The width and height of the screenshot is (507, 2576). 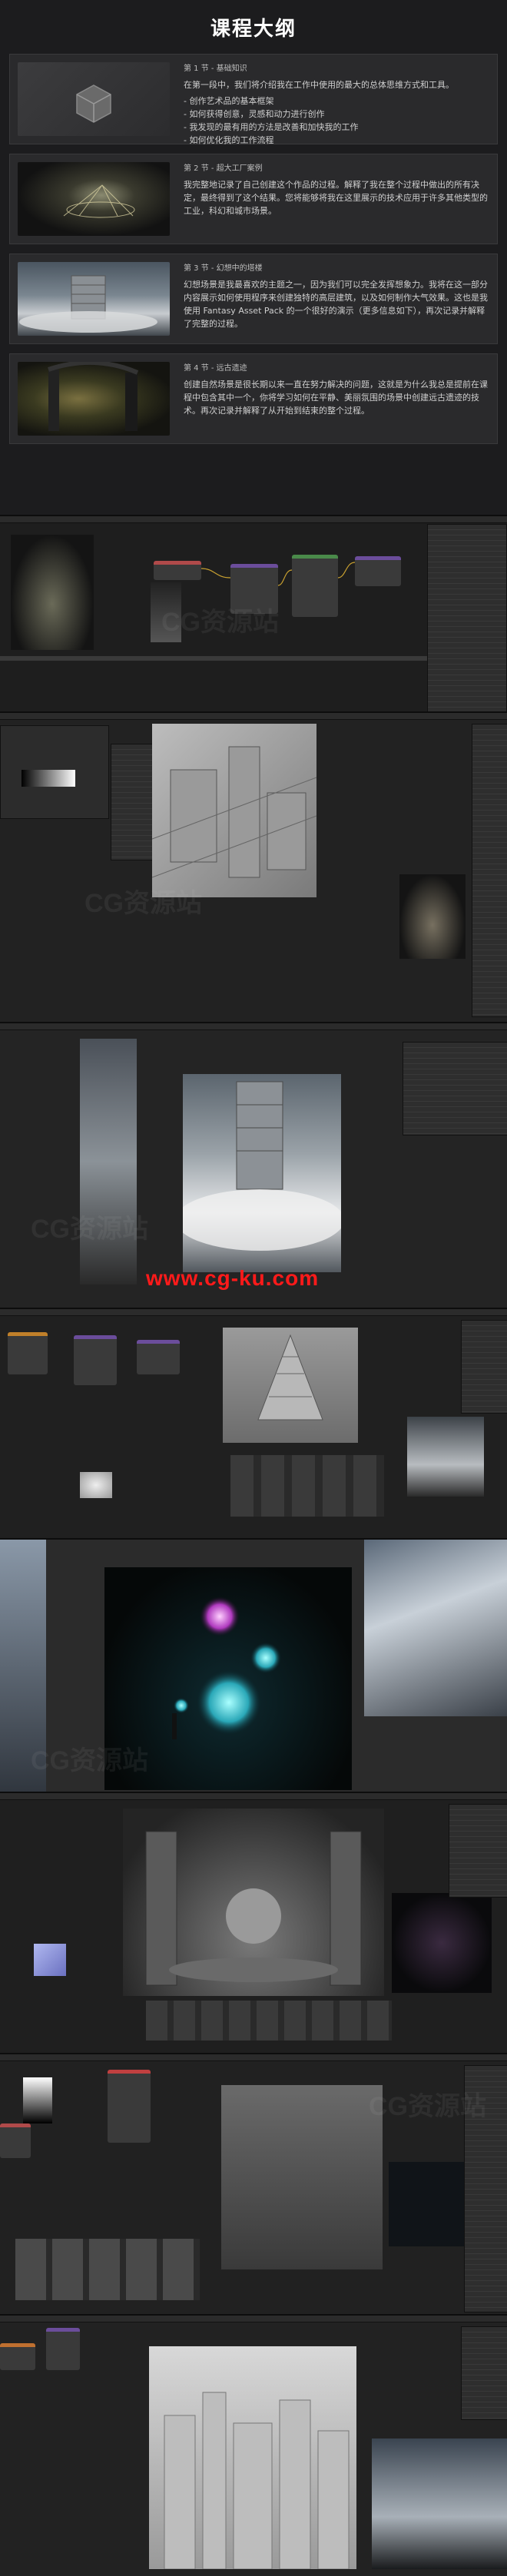 What do you see at coordinates (132, 802) in the screenshot?
I see `modifier-panel` at bounding box center [132, 802].